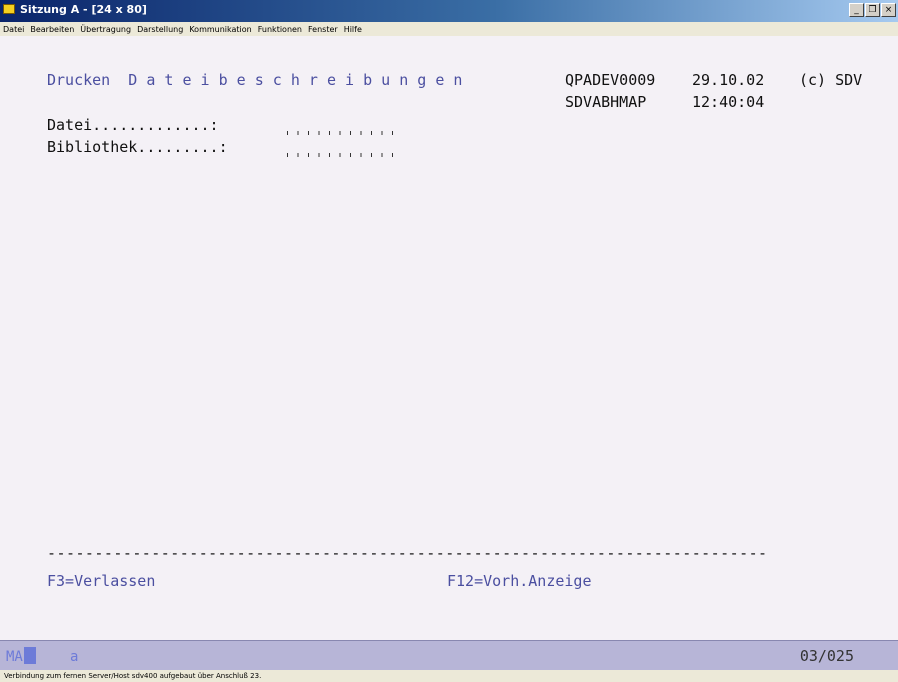  Describe the element at coordinates (343, 149) in the screenshot. I see `bibliothek-input` at that location.